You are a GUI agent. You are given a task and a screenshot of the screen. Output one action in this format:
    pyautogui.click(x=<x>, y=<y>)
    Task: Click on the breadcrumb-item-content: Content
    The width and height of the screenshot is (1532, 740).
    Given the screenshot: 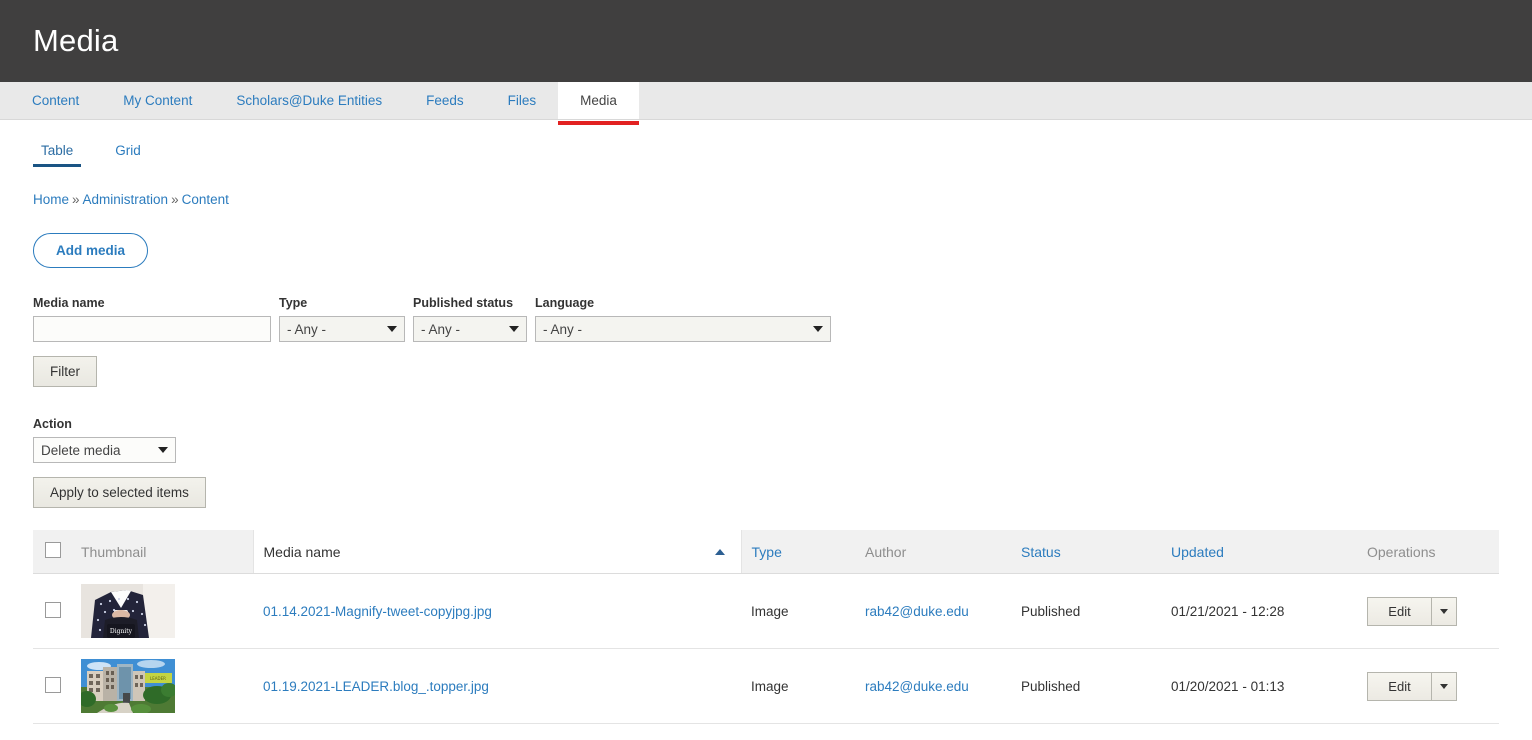 What is the action you would take?
    pyautogui.click(x=205, y=199)
    